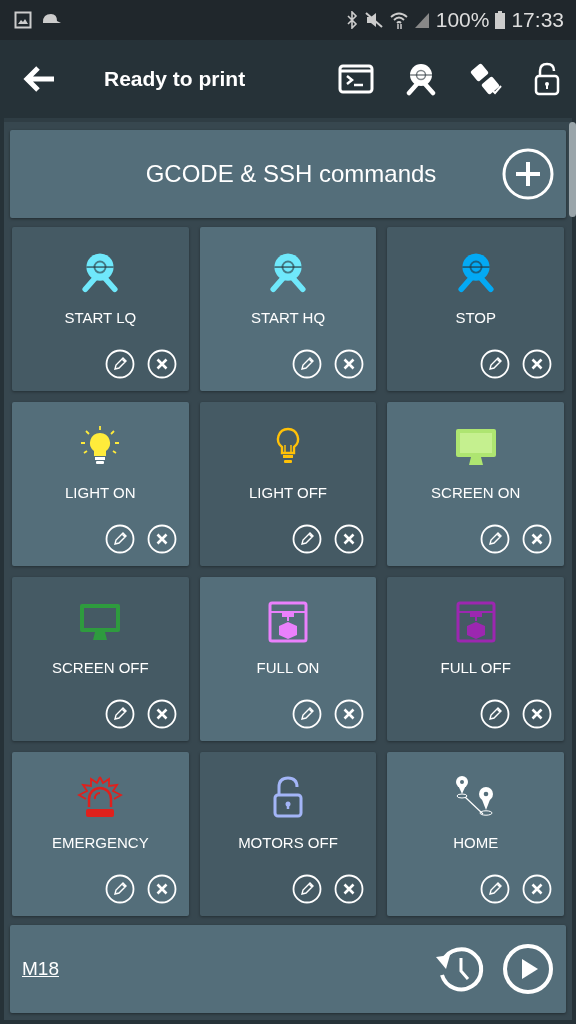 The height and width of the screenshot is (1024, 576). Describe the element at coordinates (39, 79) in the screenshot. I see `back-arrow-icon` at that location.